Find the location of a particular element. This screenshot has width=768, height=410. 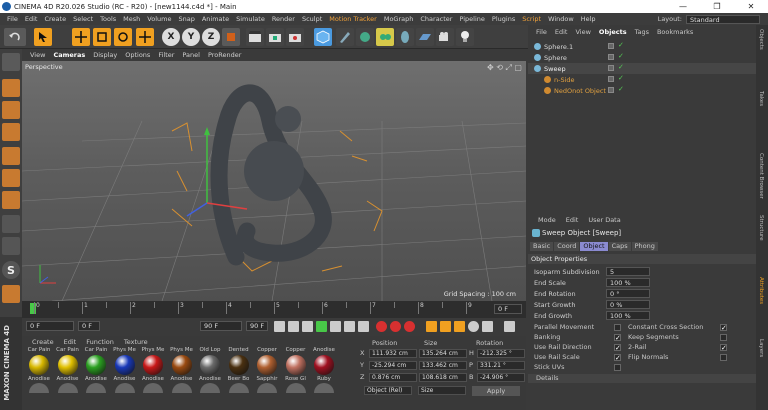

pen-spline-icon is located at coordinates (345, 37).